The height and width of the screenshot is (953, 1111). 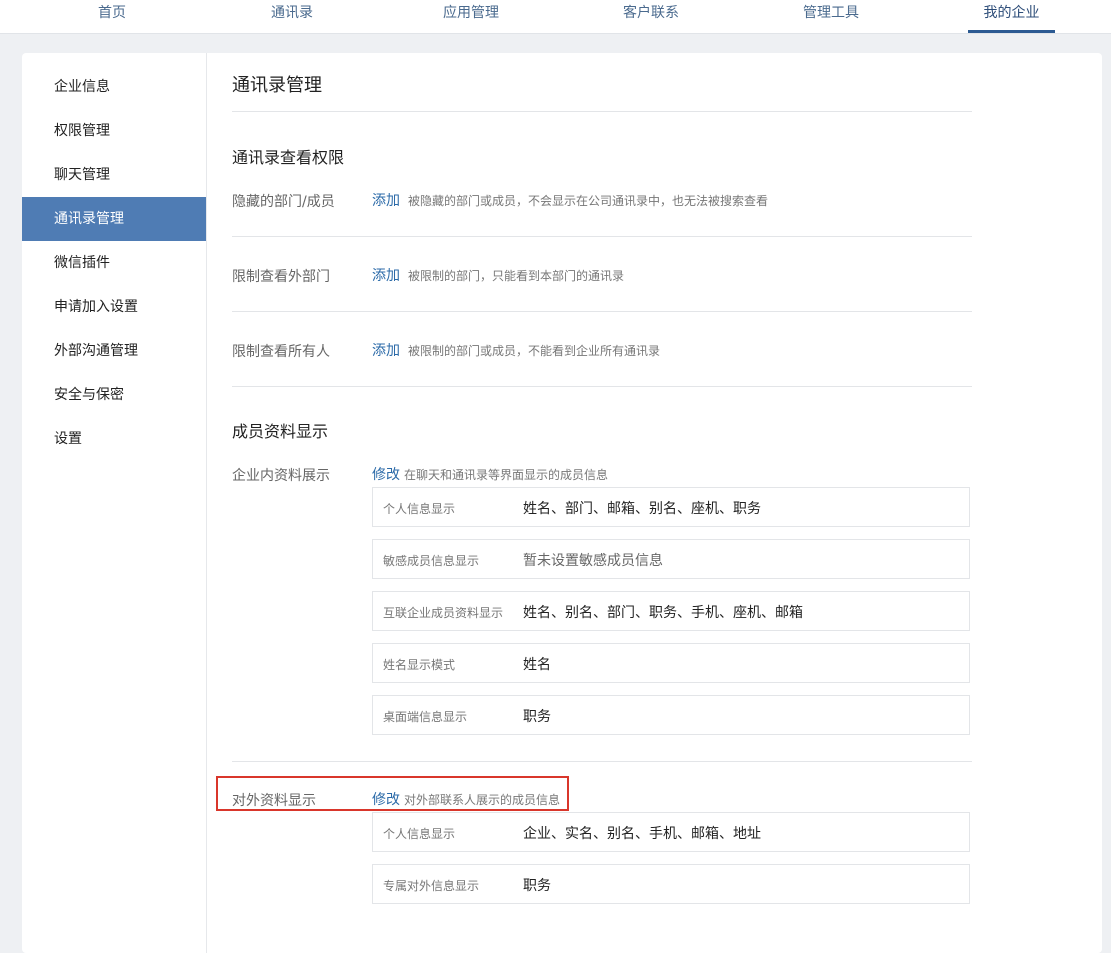 I want to click on sidebar-item-chat-management: 聊天管理, so click(x=114, y=175).